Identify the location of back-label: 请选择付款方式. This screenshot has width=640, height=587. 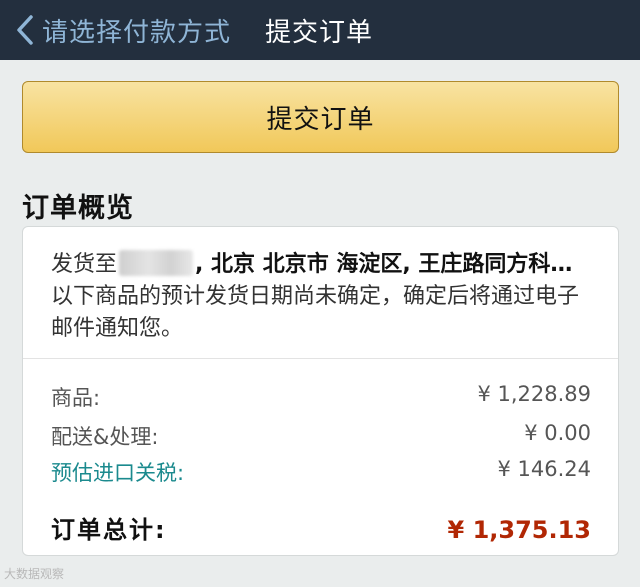
(137, 32).